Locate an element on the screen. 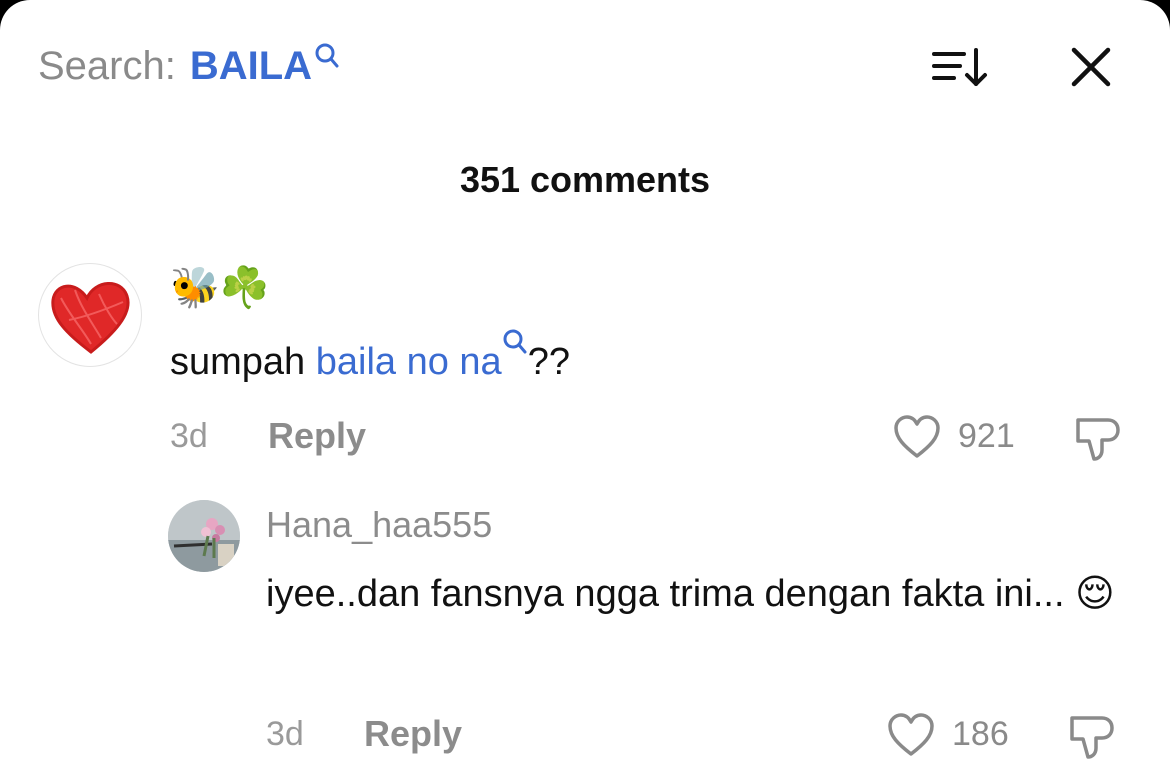 The height and width of the screenshot is (782, 1170). reply-username: Hana_haa555 is located at coordinates (379, 525).